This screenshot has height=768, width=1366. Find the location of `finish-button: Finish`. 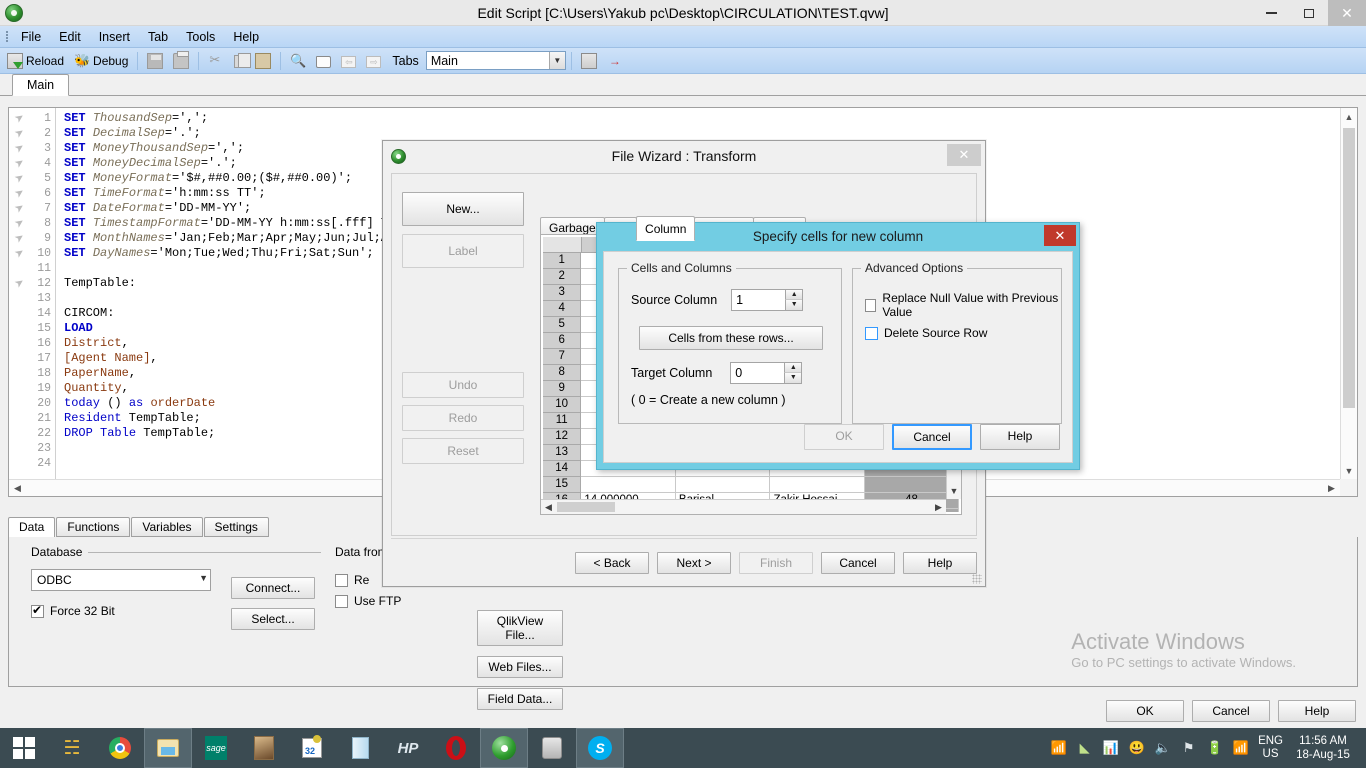

finish-button: Finish is located at coordinates (776, 562).